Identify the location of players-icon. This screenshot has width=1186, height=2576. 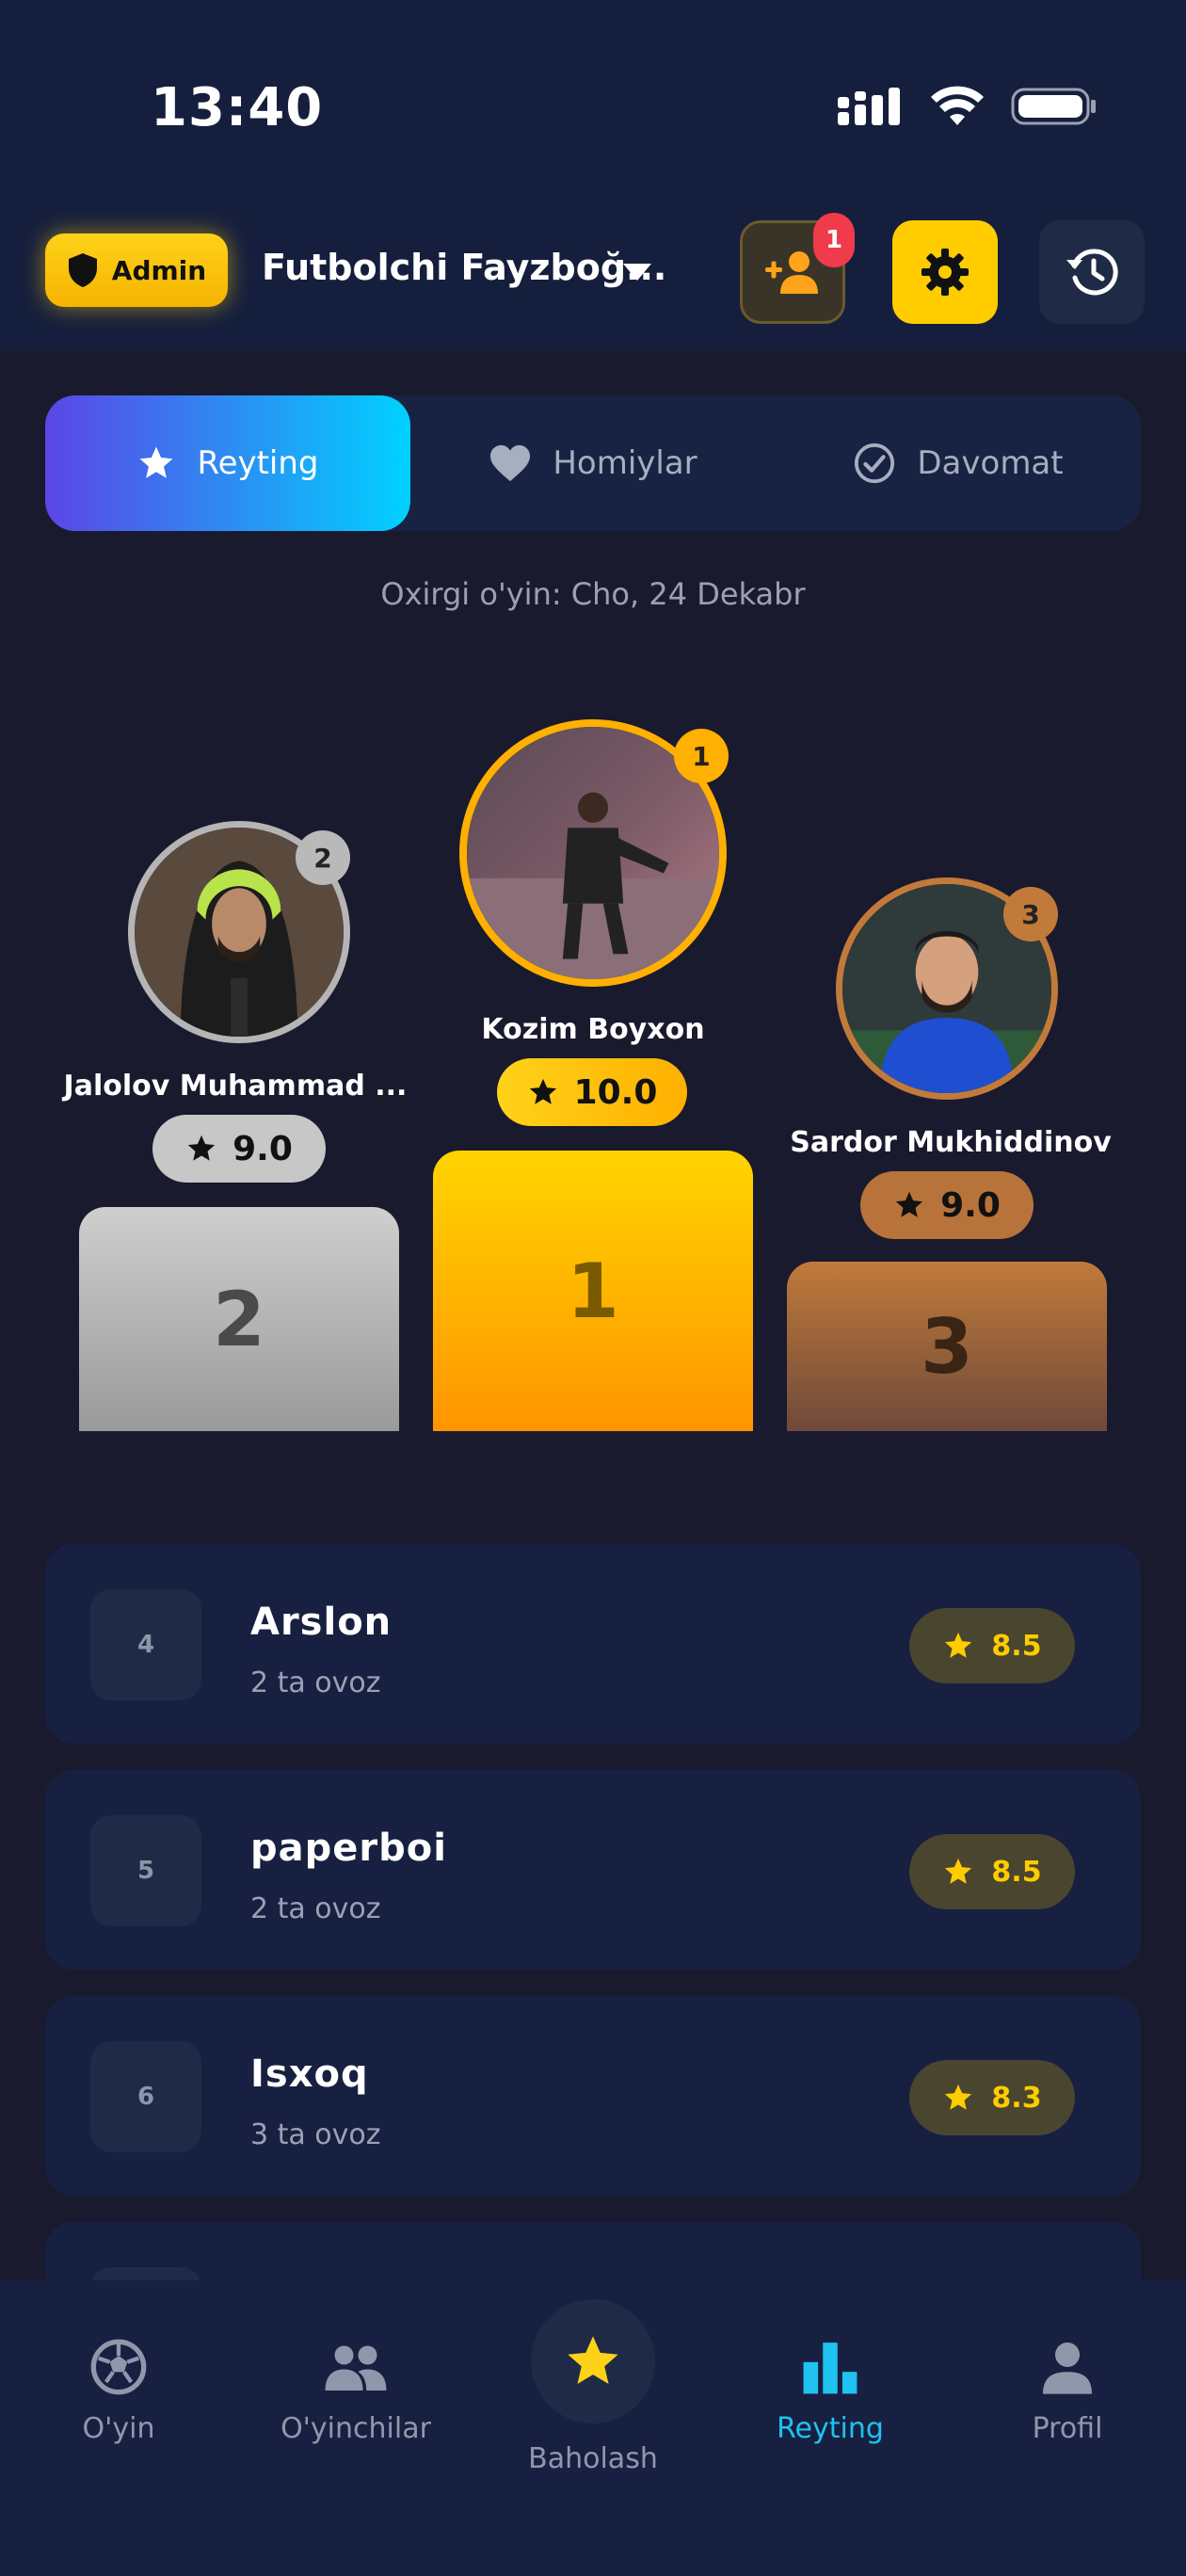
(356, 2368).